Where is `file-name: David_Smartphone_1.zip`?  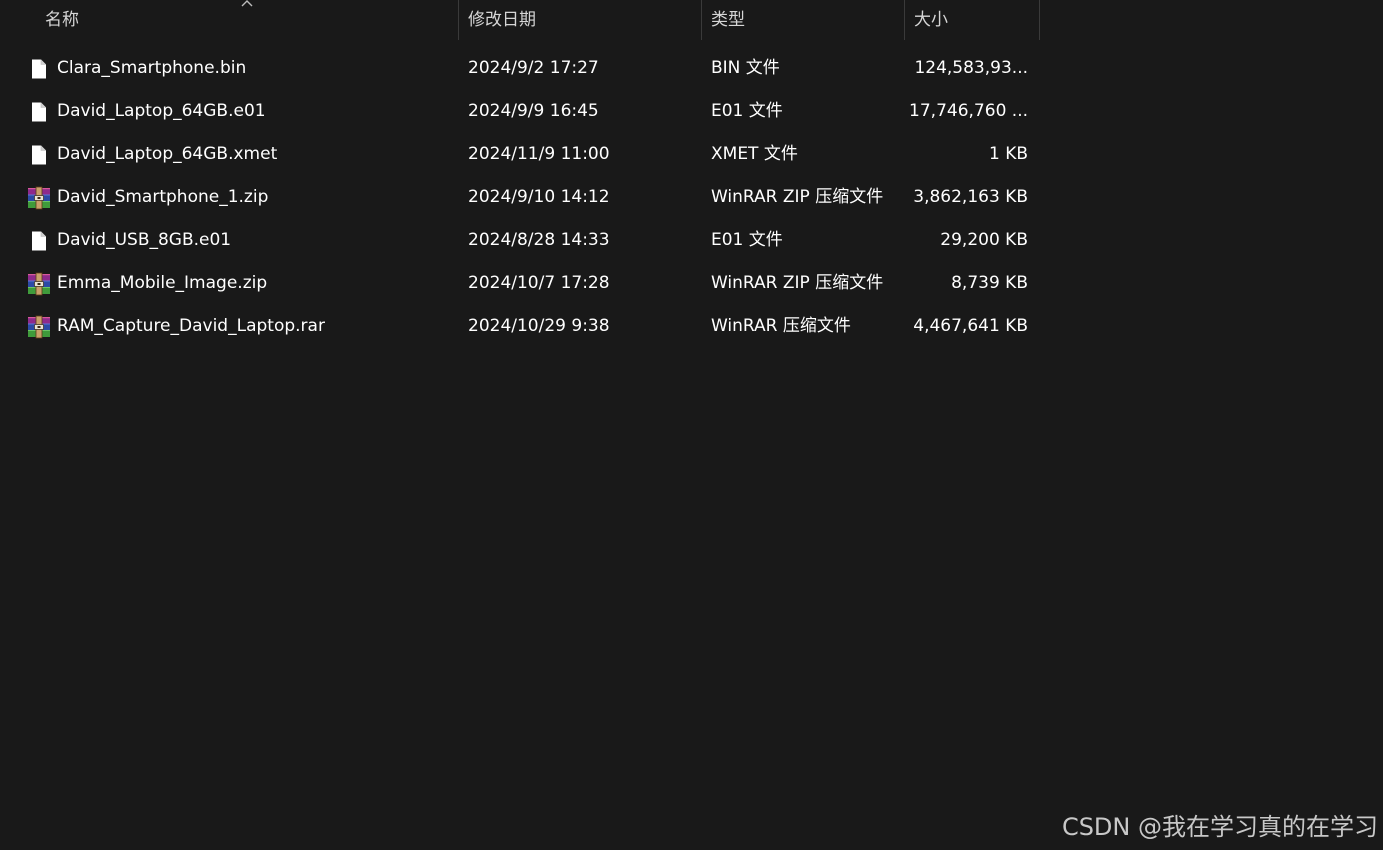 file-name: David_Smartphone_1.zip is located at coordinates (163, 197).